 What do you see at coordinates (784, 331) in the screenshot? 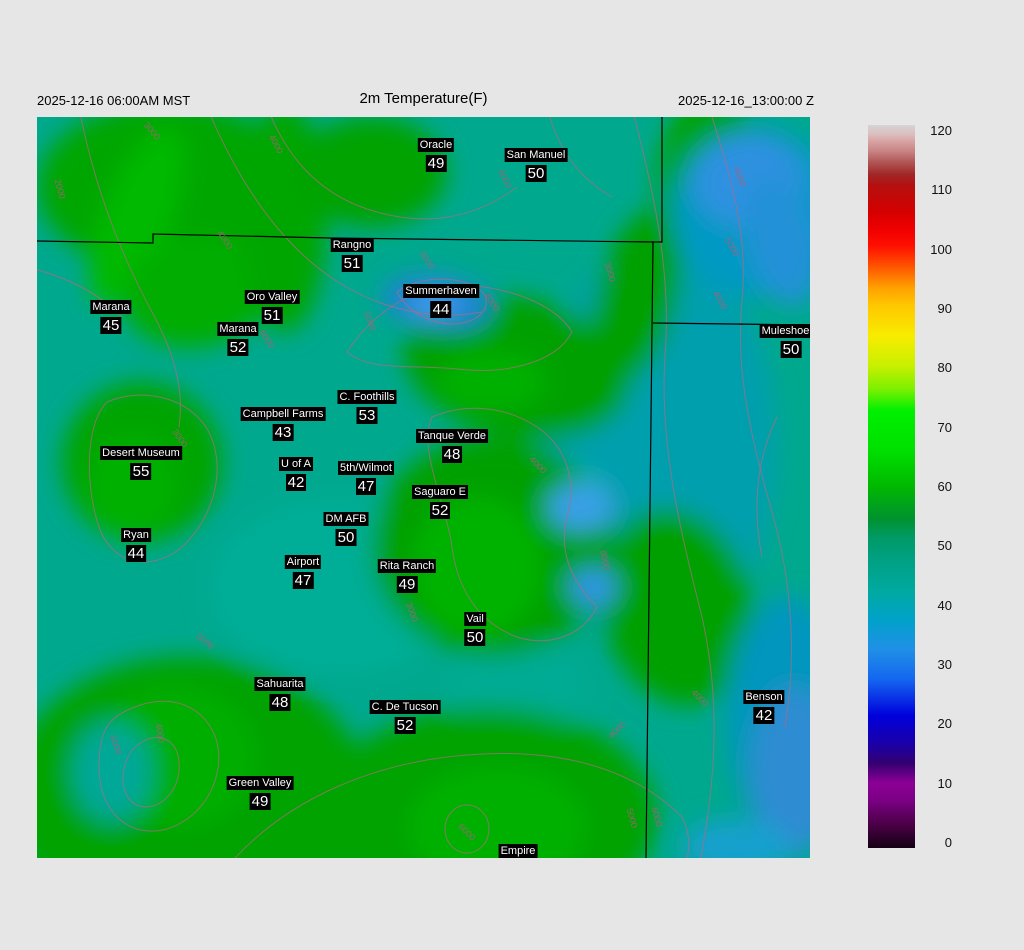
I see `station-name: Muleshoe R` at bounding box center [784, 331].